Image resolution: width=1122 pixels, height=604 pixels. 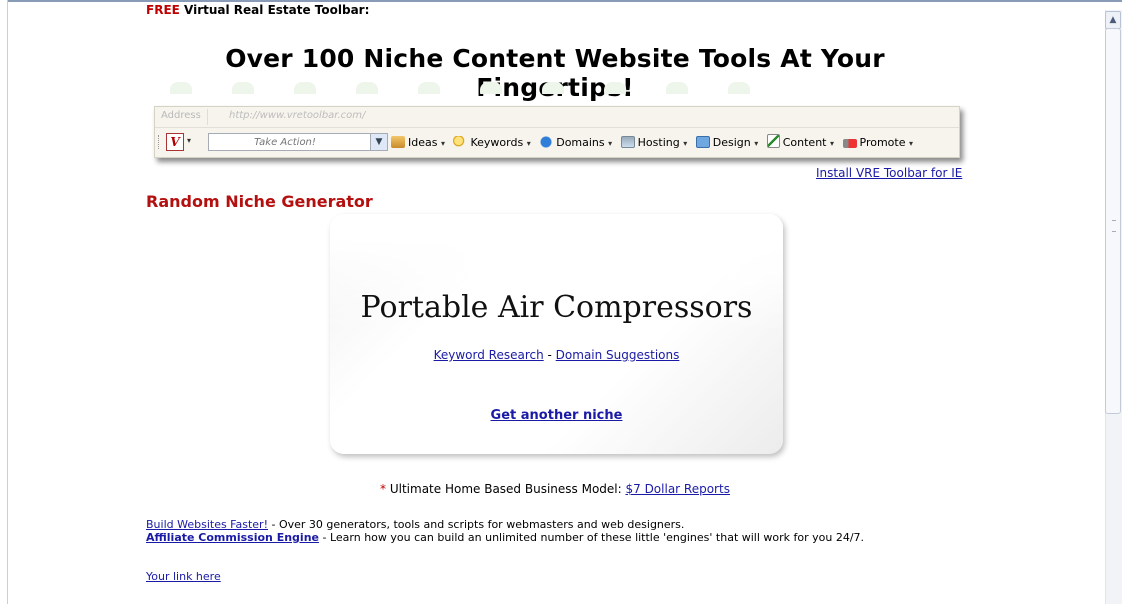 I want to click on menu-keywords: Keywords ▾, so click(x=492, y=142).